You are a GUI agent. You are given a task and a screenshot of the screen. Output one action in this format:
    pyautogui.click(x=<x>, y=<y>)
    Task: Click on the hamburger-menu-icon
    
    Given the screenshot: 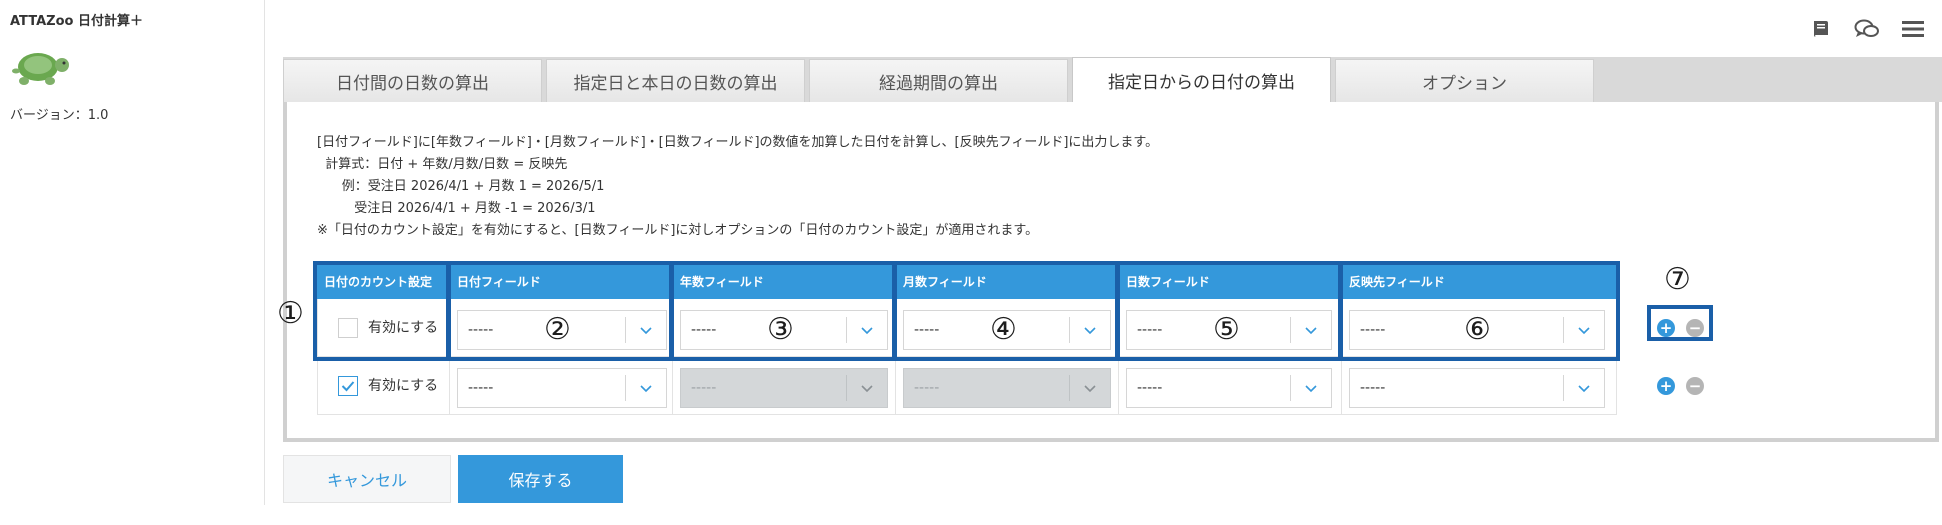 What is the action you would take?
    pyautogui.click(x=1913, y=29)
    